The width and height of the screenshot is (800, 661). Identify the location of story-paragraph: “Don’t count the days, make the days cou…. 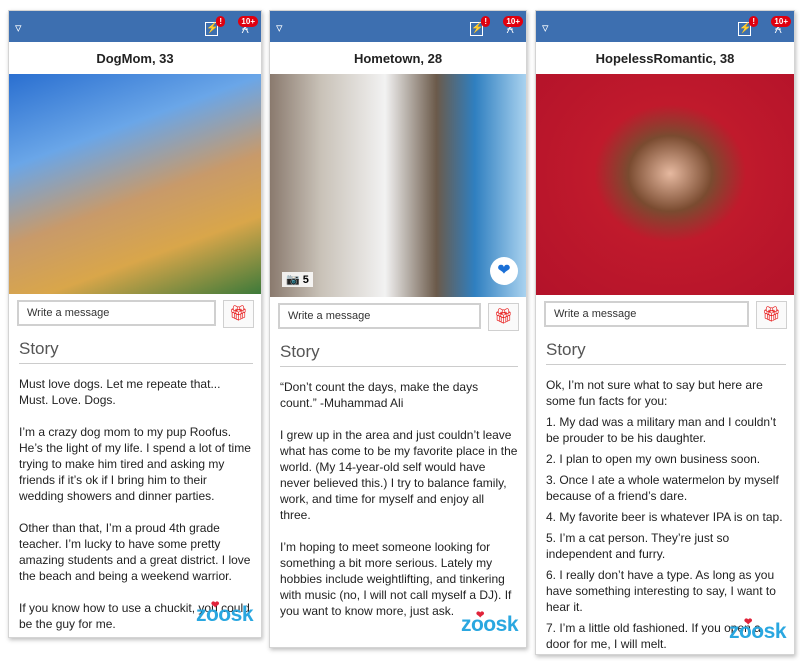
(379, 395).